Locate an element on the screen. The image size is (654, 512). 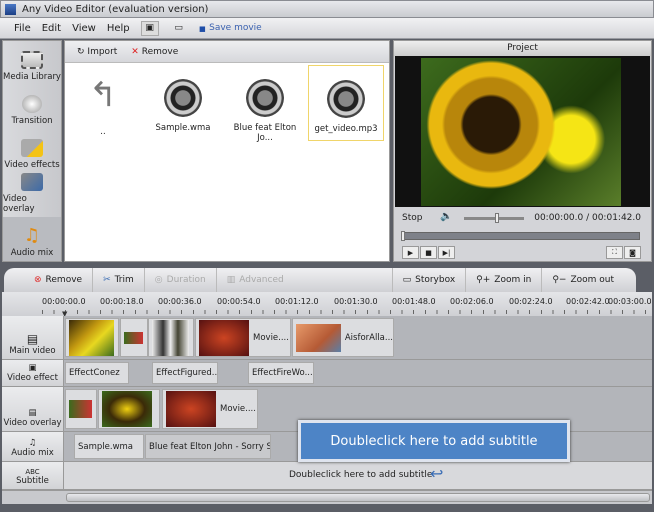
ruler-tick: 00:01:30.0 is located at coordinates (356, 301).